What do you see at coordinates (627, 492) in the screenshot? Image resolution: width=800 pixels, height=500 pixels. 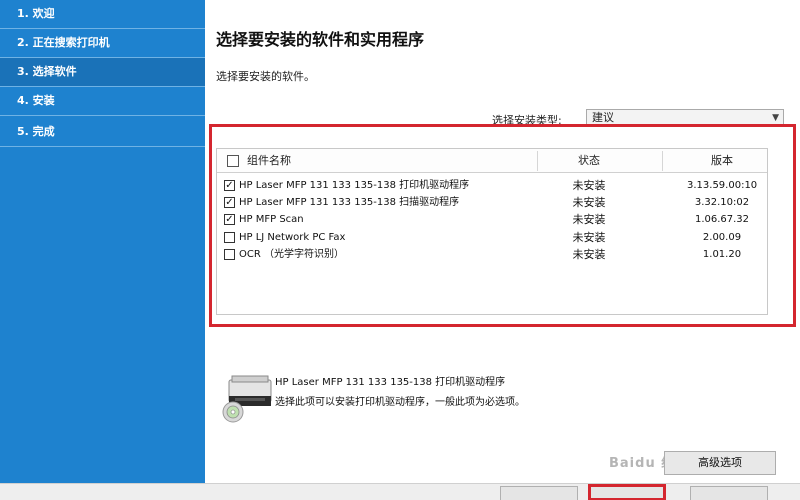 I see `next-button` at bounding box center [627, 492].